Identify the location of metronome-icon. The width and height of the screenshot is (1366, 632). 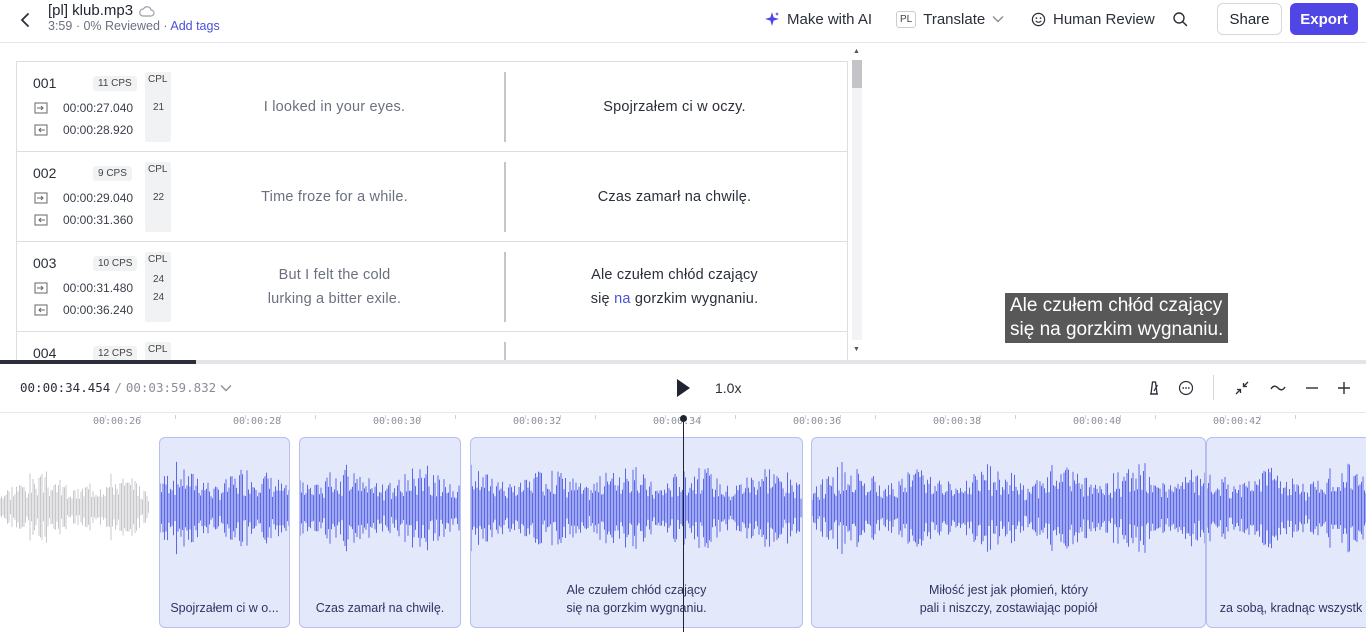
(1154, 388).